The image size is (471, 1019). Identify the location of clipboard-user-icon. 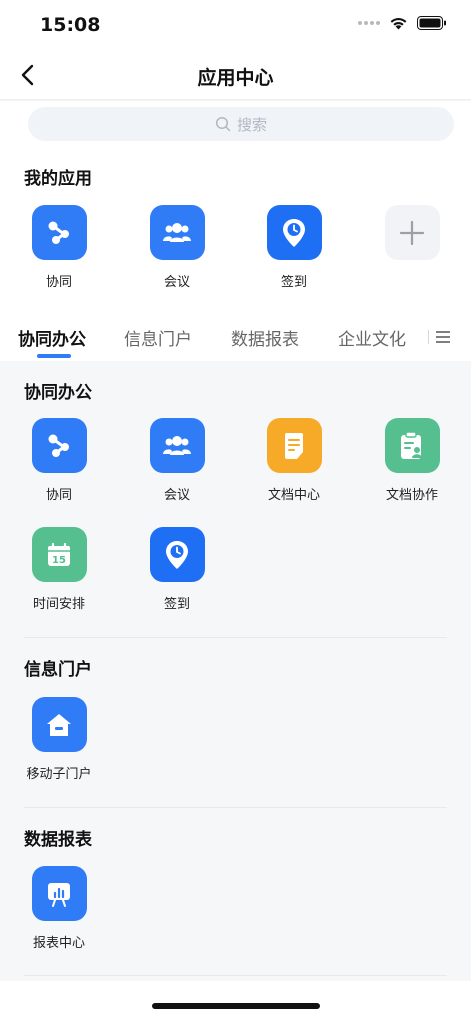
(412, 445).